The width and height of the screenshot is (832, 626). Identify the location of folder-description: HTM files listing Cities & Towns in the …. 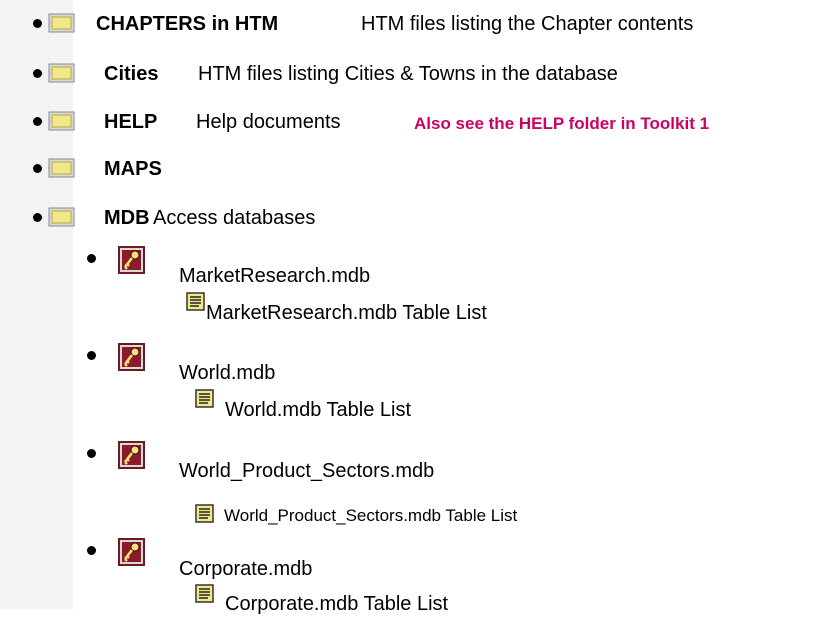
(408, 74).